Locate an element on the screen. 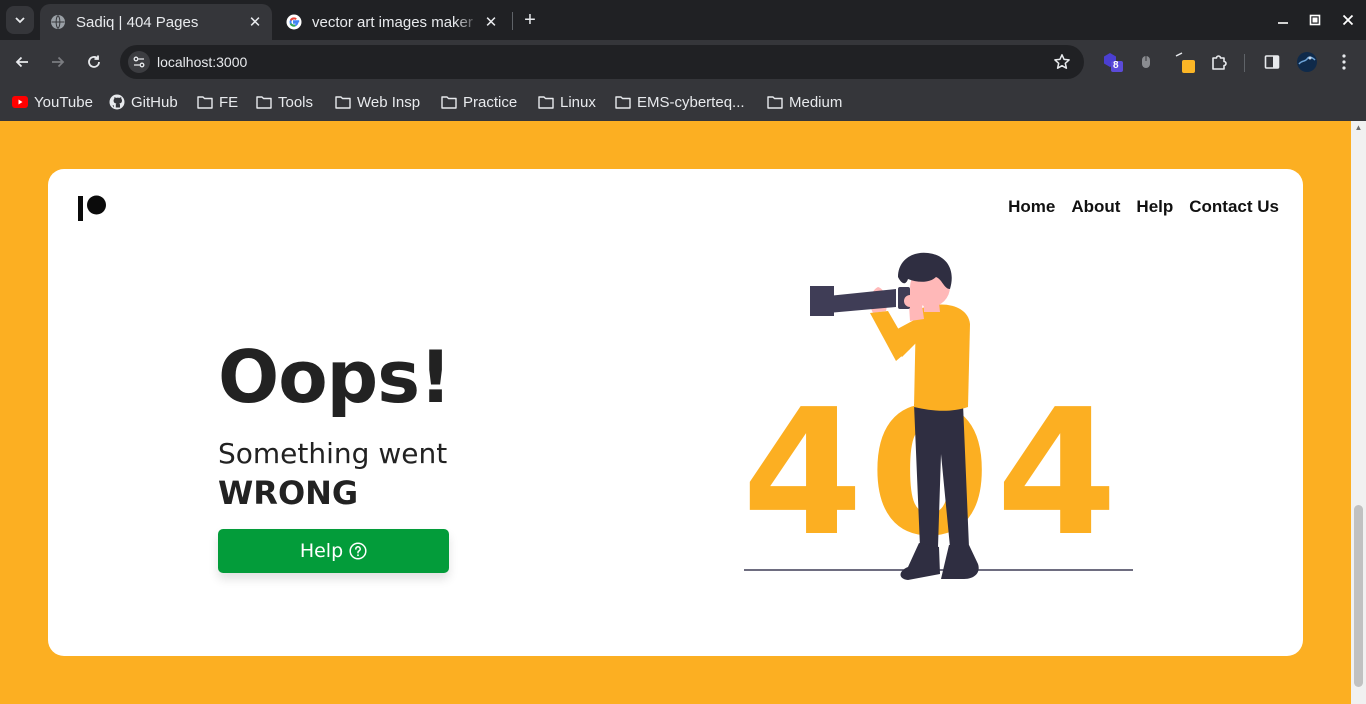 This screenshot has width=1366, height=704. reload-icon is located at coordinates (94, 61).